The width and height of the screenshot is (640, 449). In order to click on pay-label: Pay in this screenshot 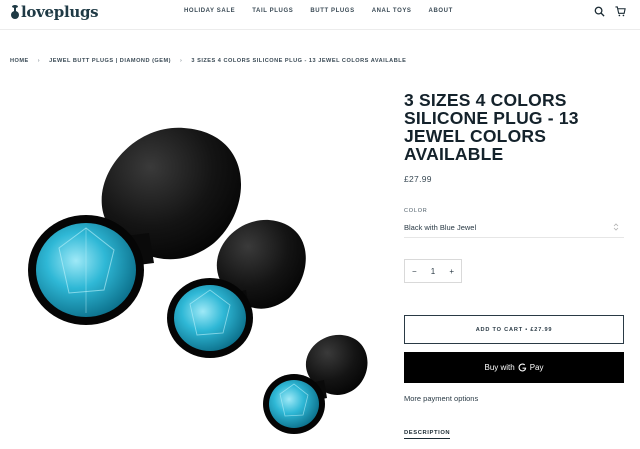, I will do `click(536, 367)`.